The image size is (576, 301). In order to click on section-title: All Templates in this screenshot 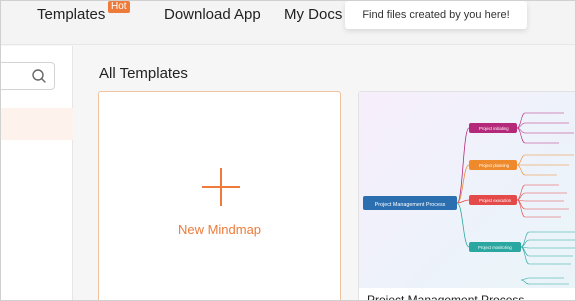, I will do `click(143, 73)`.